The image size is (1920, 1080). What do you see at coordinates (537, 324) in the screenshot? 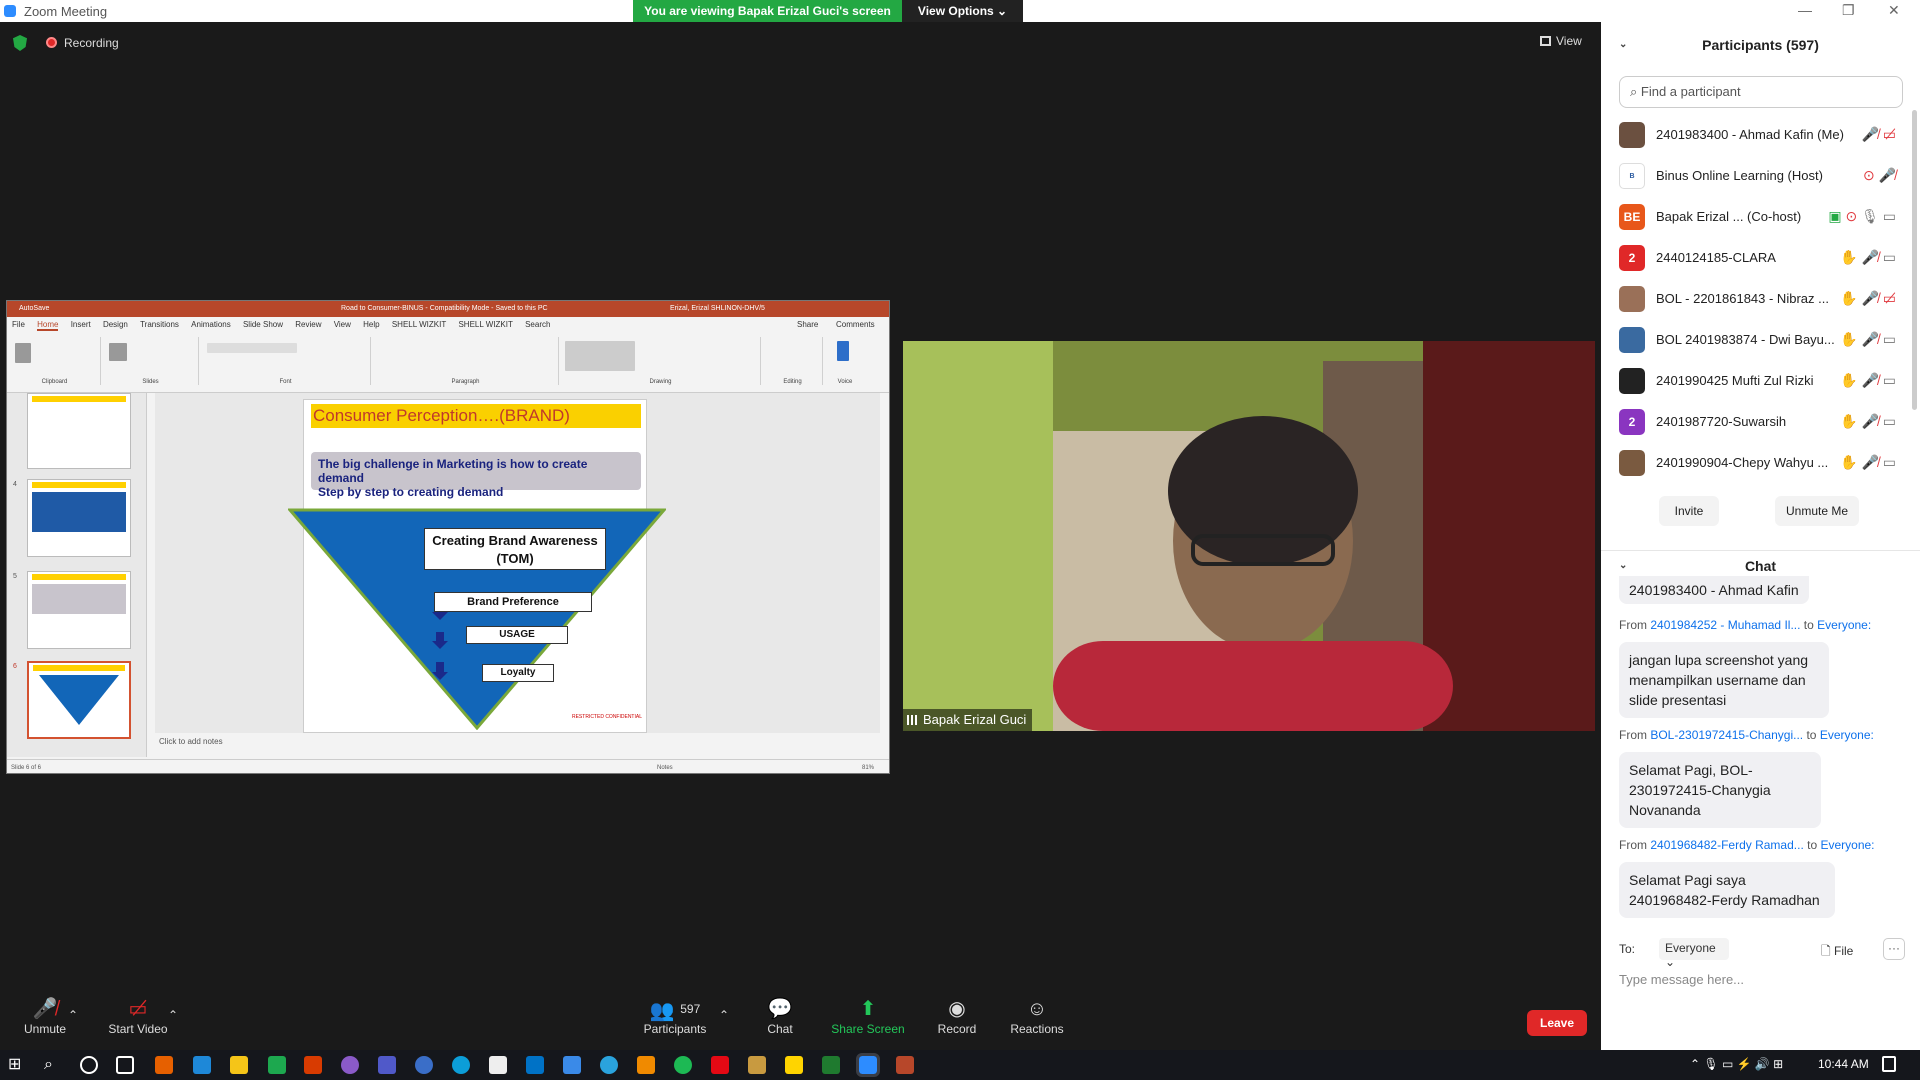
I see `ppt-search: Search` at bounding box center [537, 324].